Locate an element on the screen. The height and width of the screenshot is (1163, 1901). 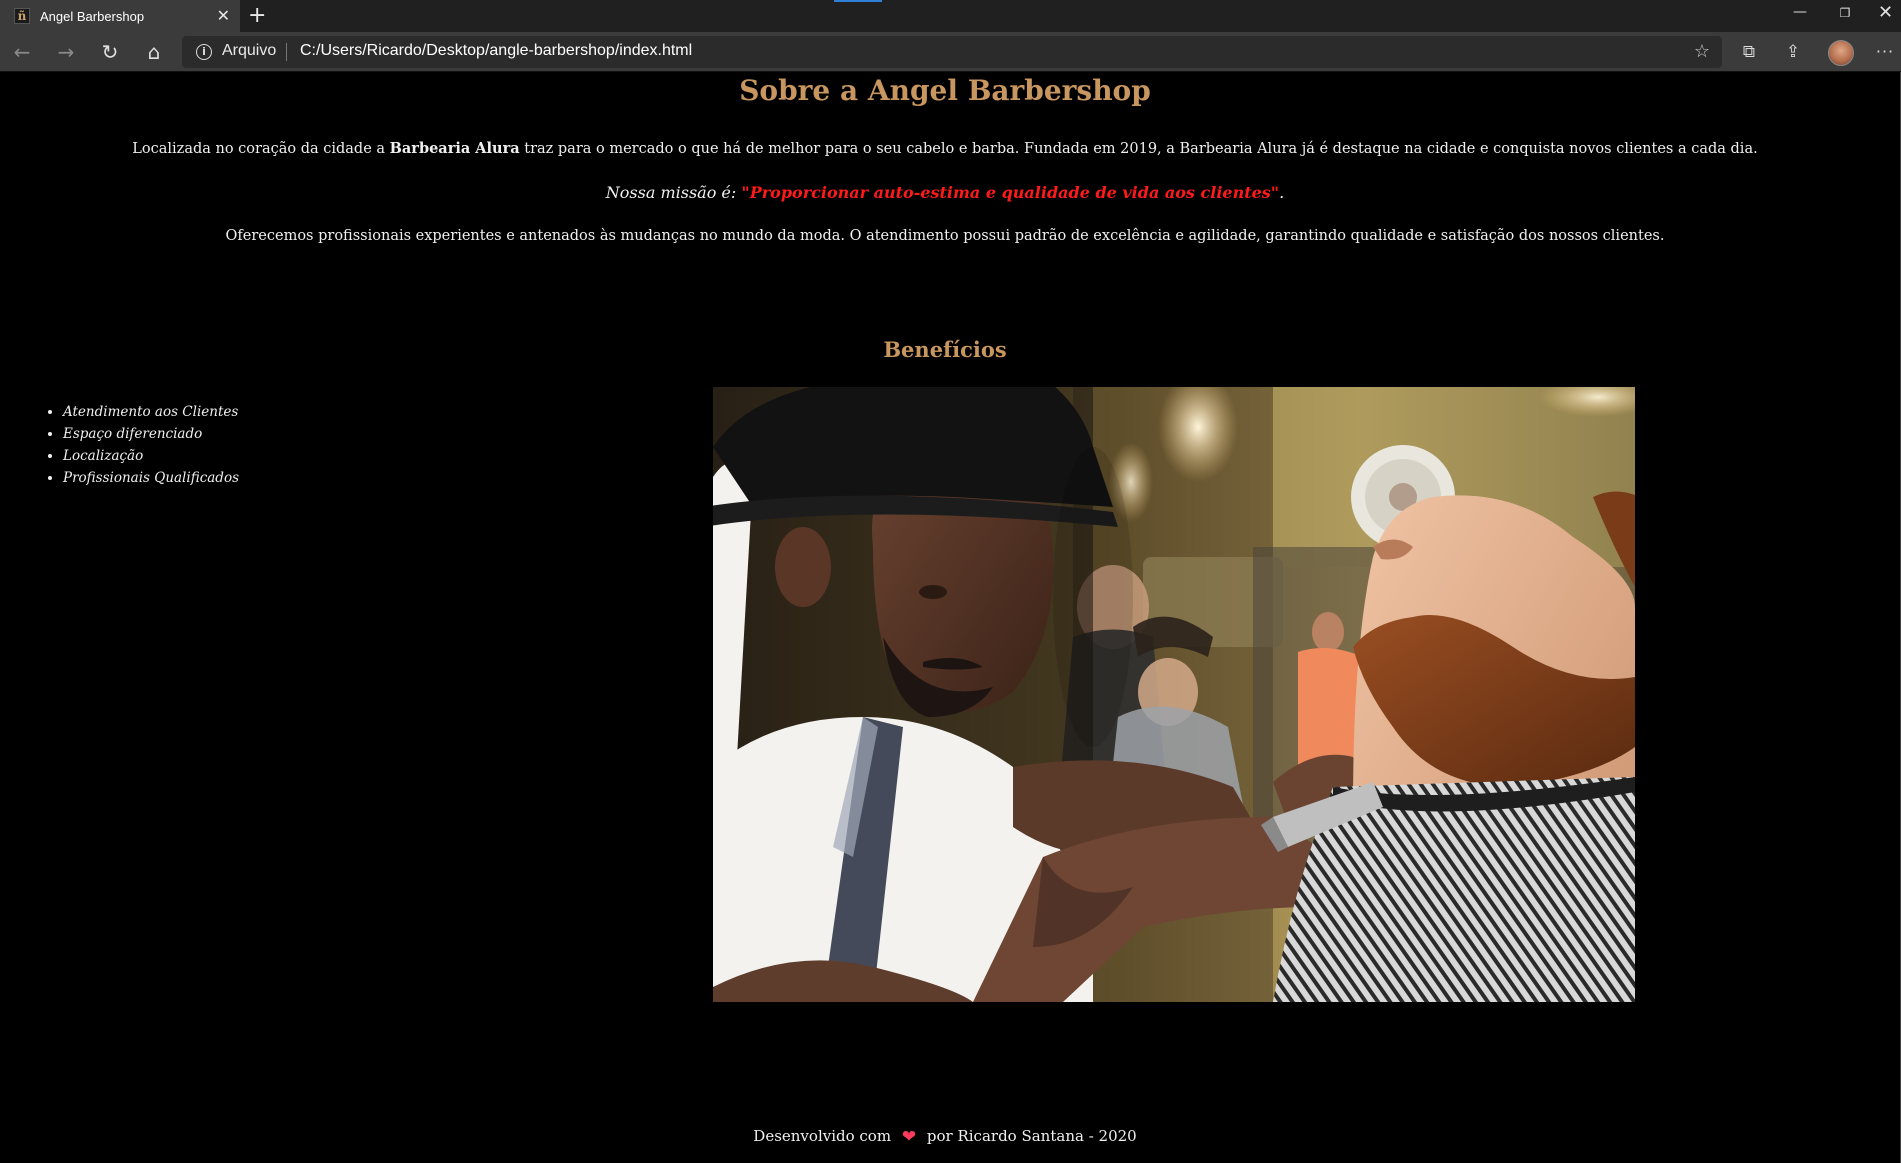
maximize-button: ❐ is located at coordinates (1845, 13).